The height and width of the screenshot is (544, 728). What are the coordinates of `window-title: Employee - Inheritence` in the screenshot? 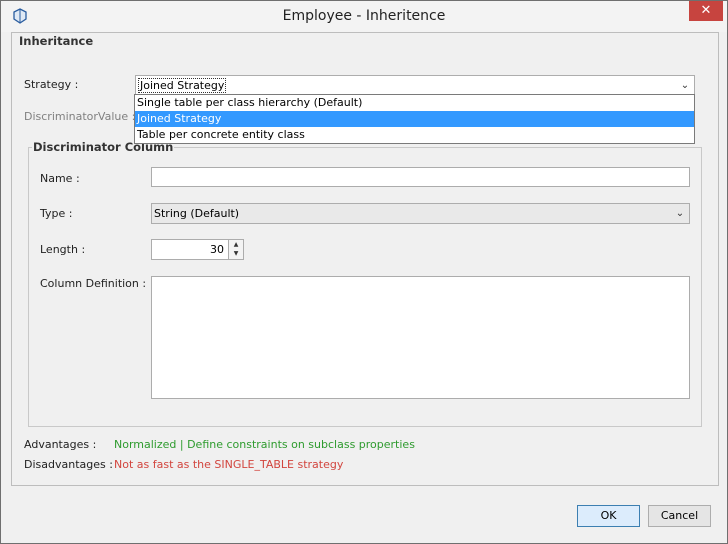 It's located at (364, 16).